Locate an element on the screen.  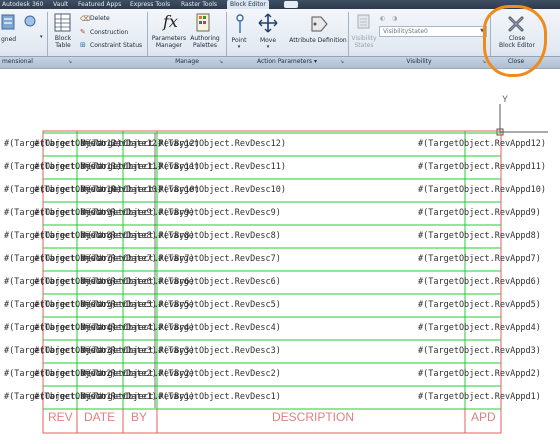
construction-icon: ✎ is located at coordinates (83, 32).